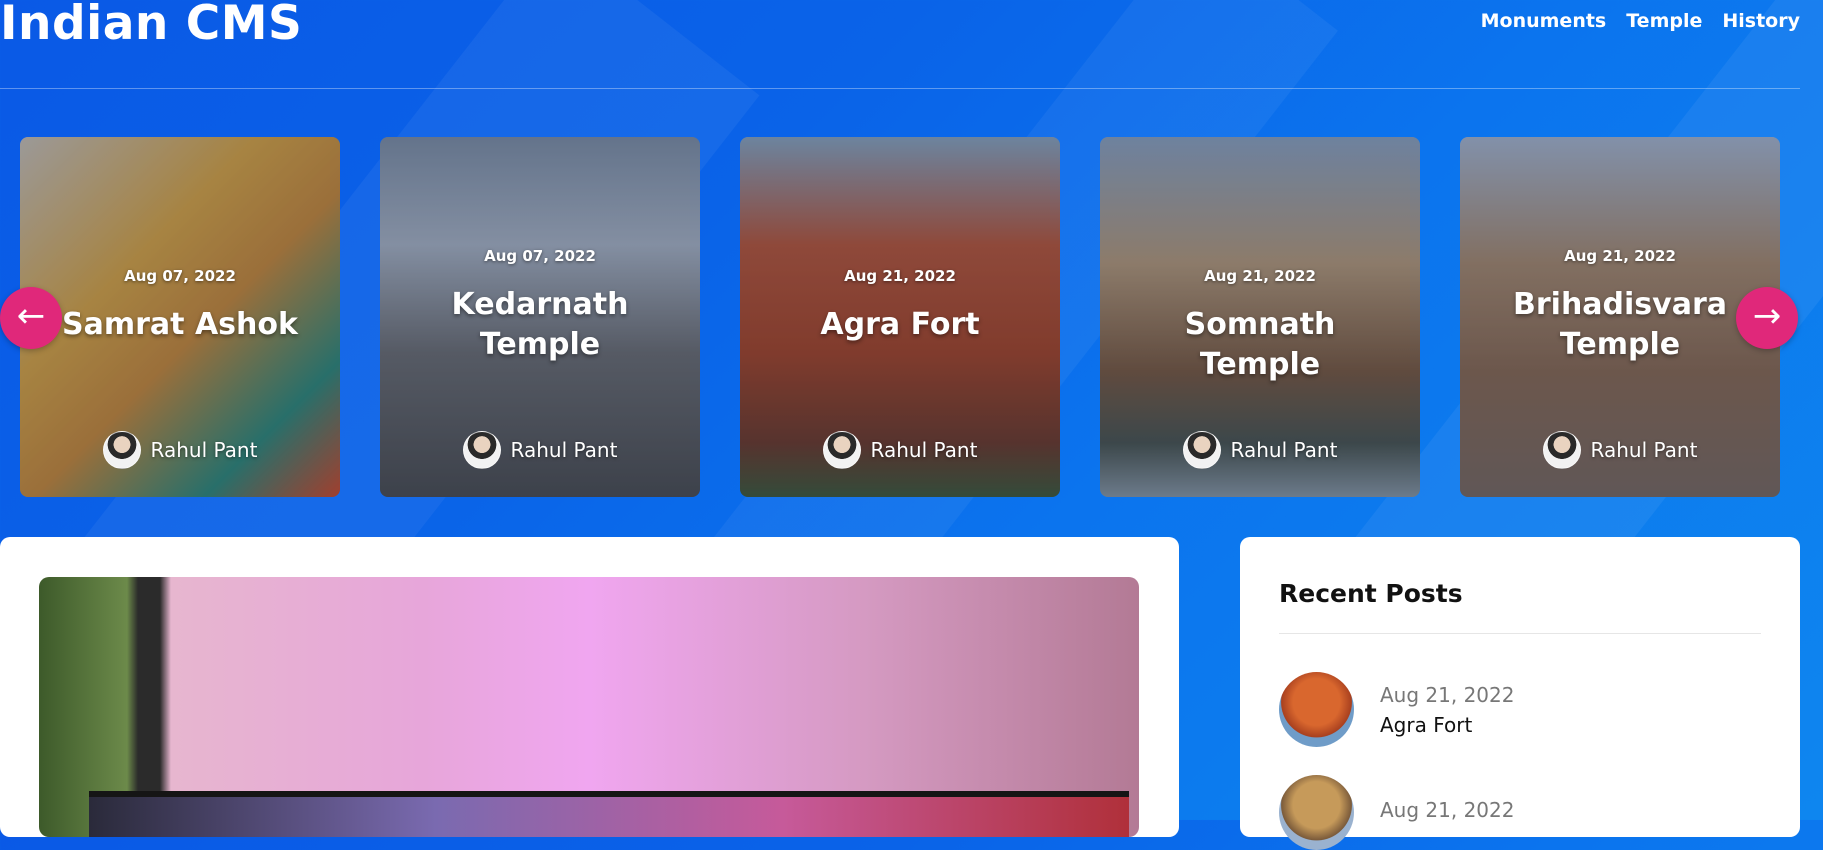  I want to click on carousel-card: Aug 21, 2022 Agra Fort Rahul Pant, so click(900, 317).